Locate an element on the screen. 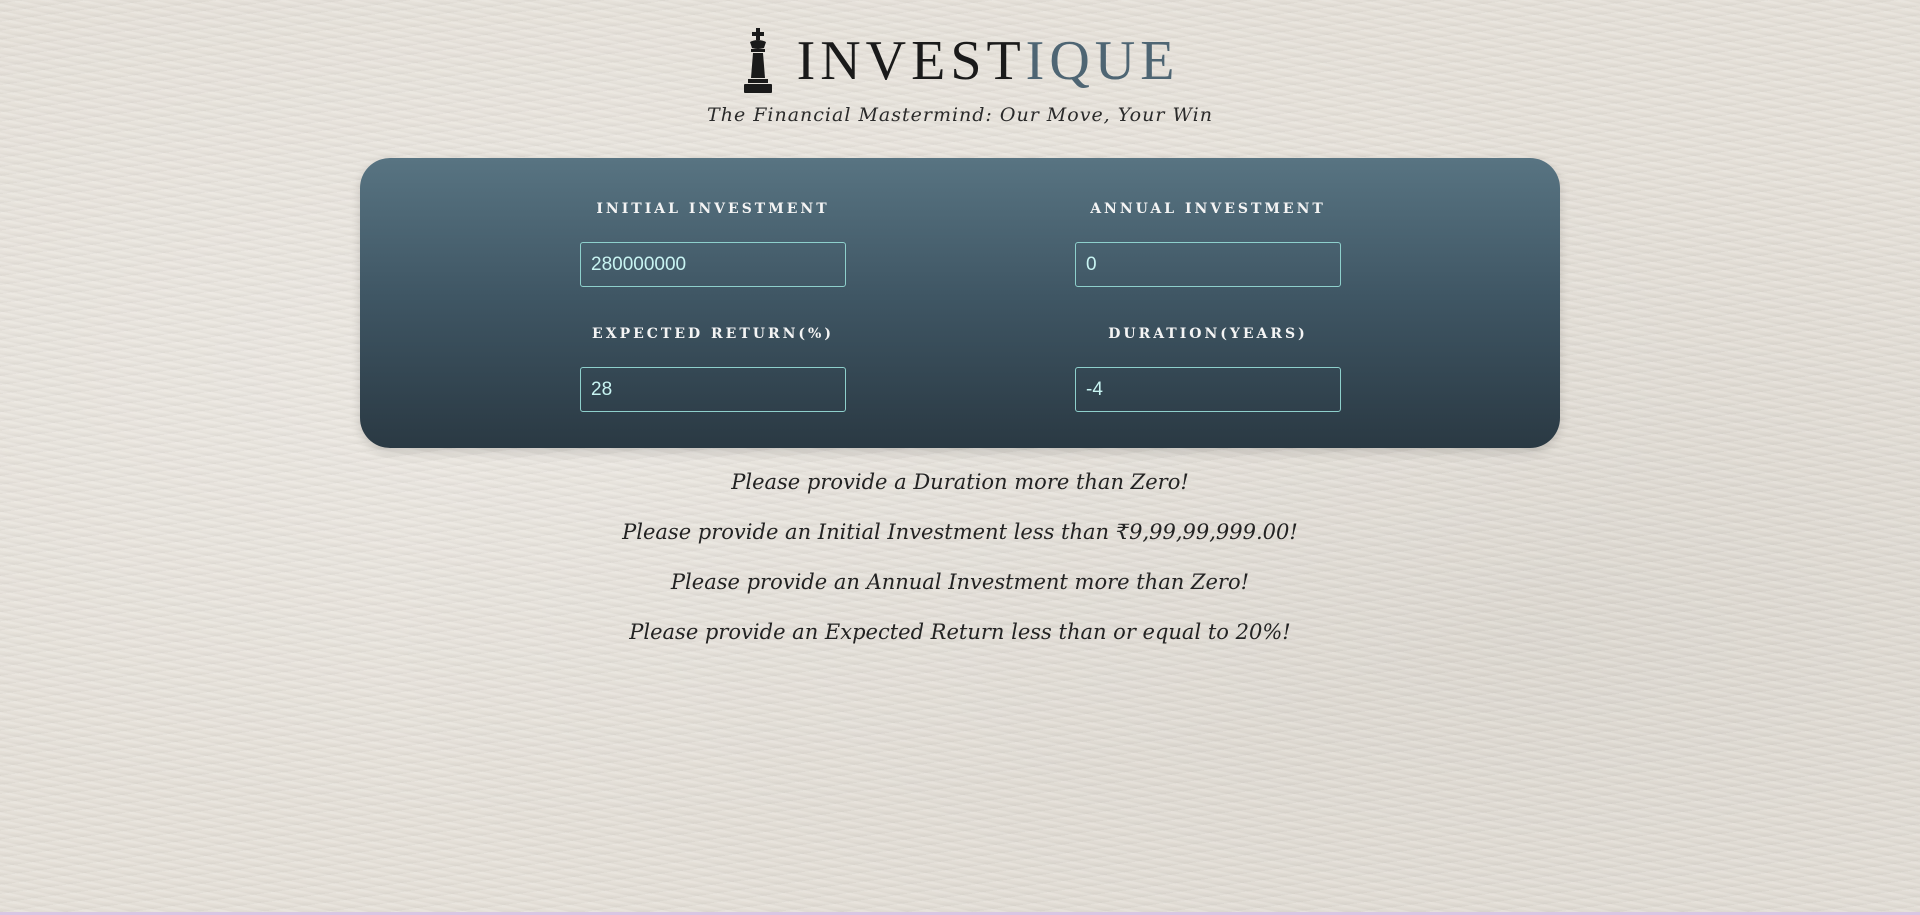 This screenshot has width=1920, height=915. expected-return-group: EXPECTED RETURN(%) is located at coordinates (713, 368).